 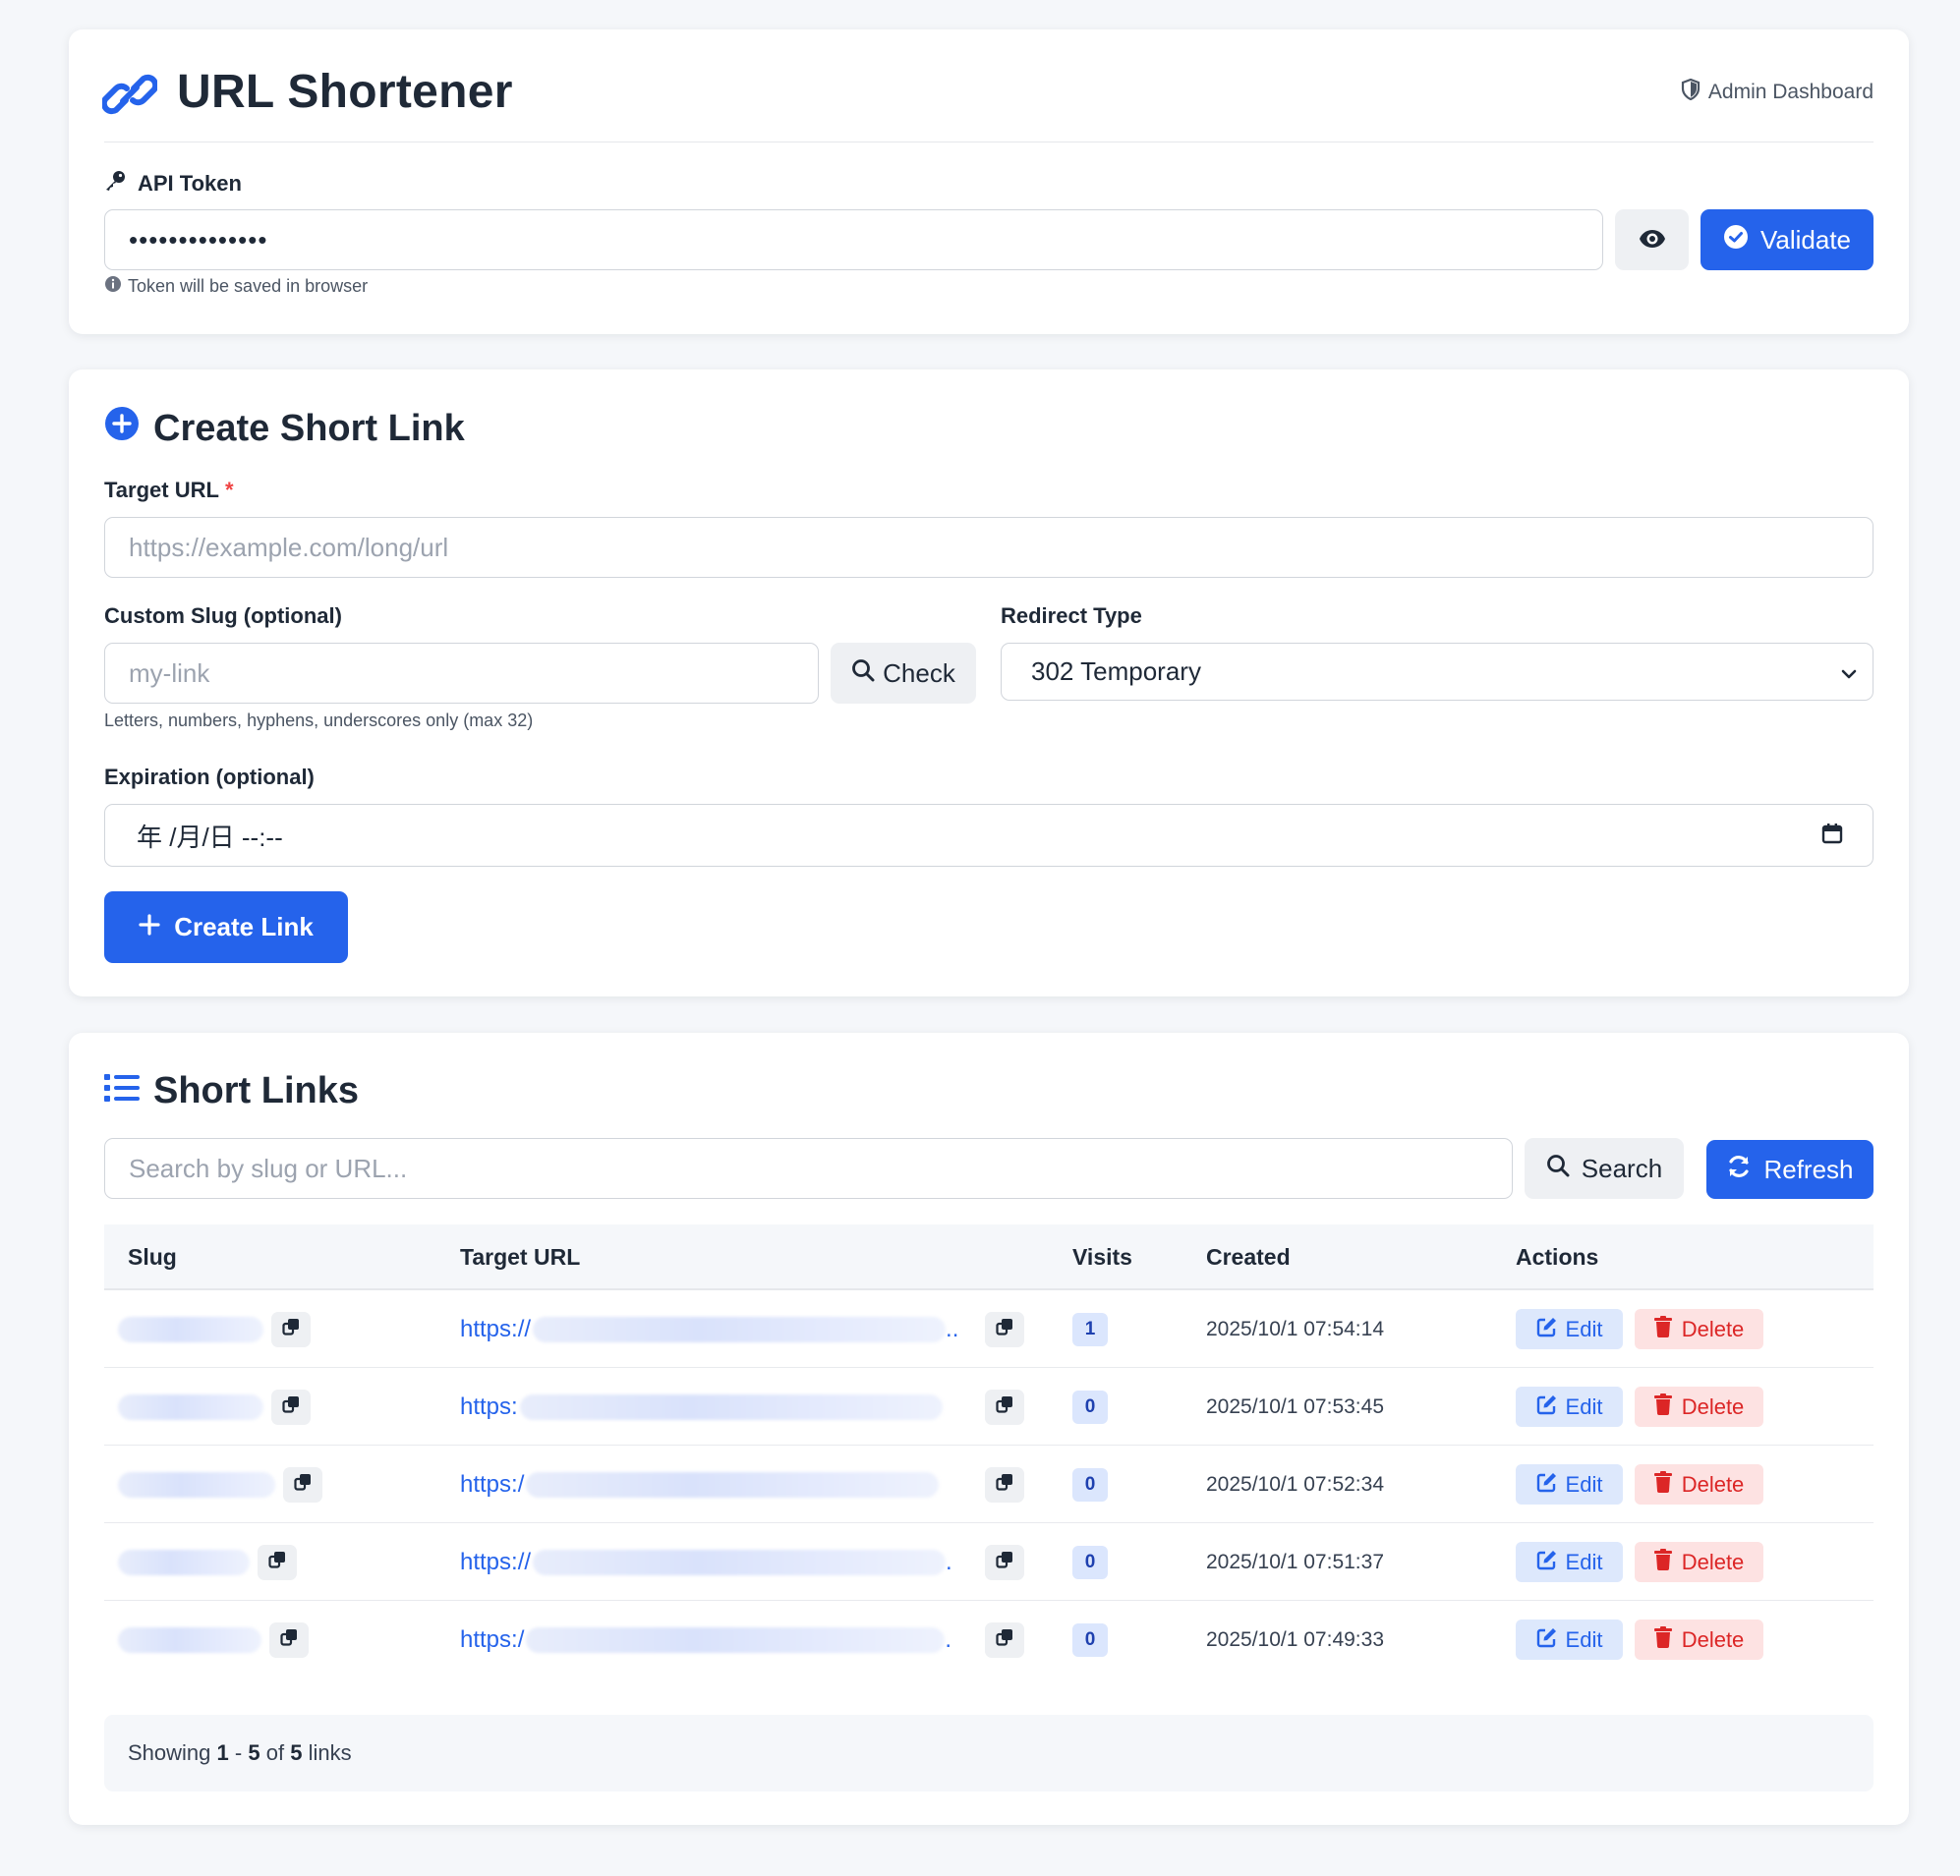 I want to click on links-title-row: Short Links, so click(x=232, y=1091).